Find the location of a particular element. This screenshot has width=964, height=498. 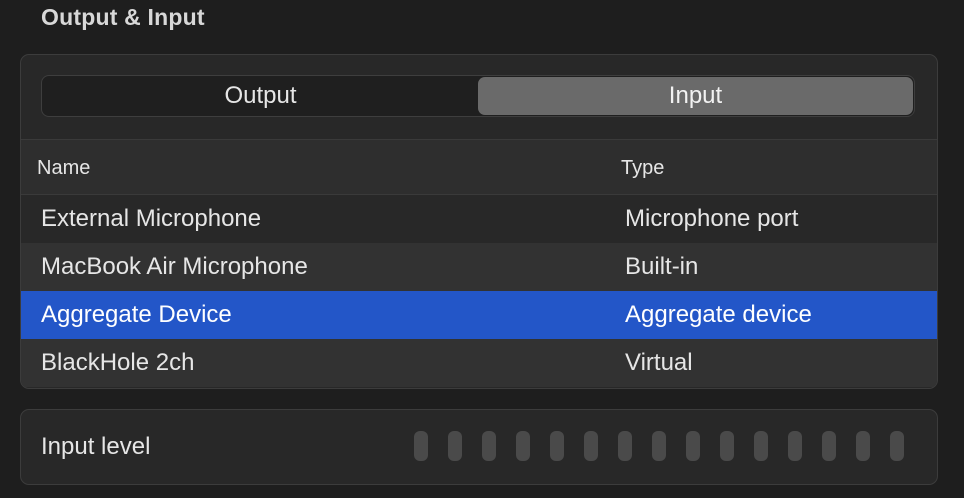

device-name: MacBook Air Microphone is located at coordinates (174, 266).